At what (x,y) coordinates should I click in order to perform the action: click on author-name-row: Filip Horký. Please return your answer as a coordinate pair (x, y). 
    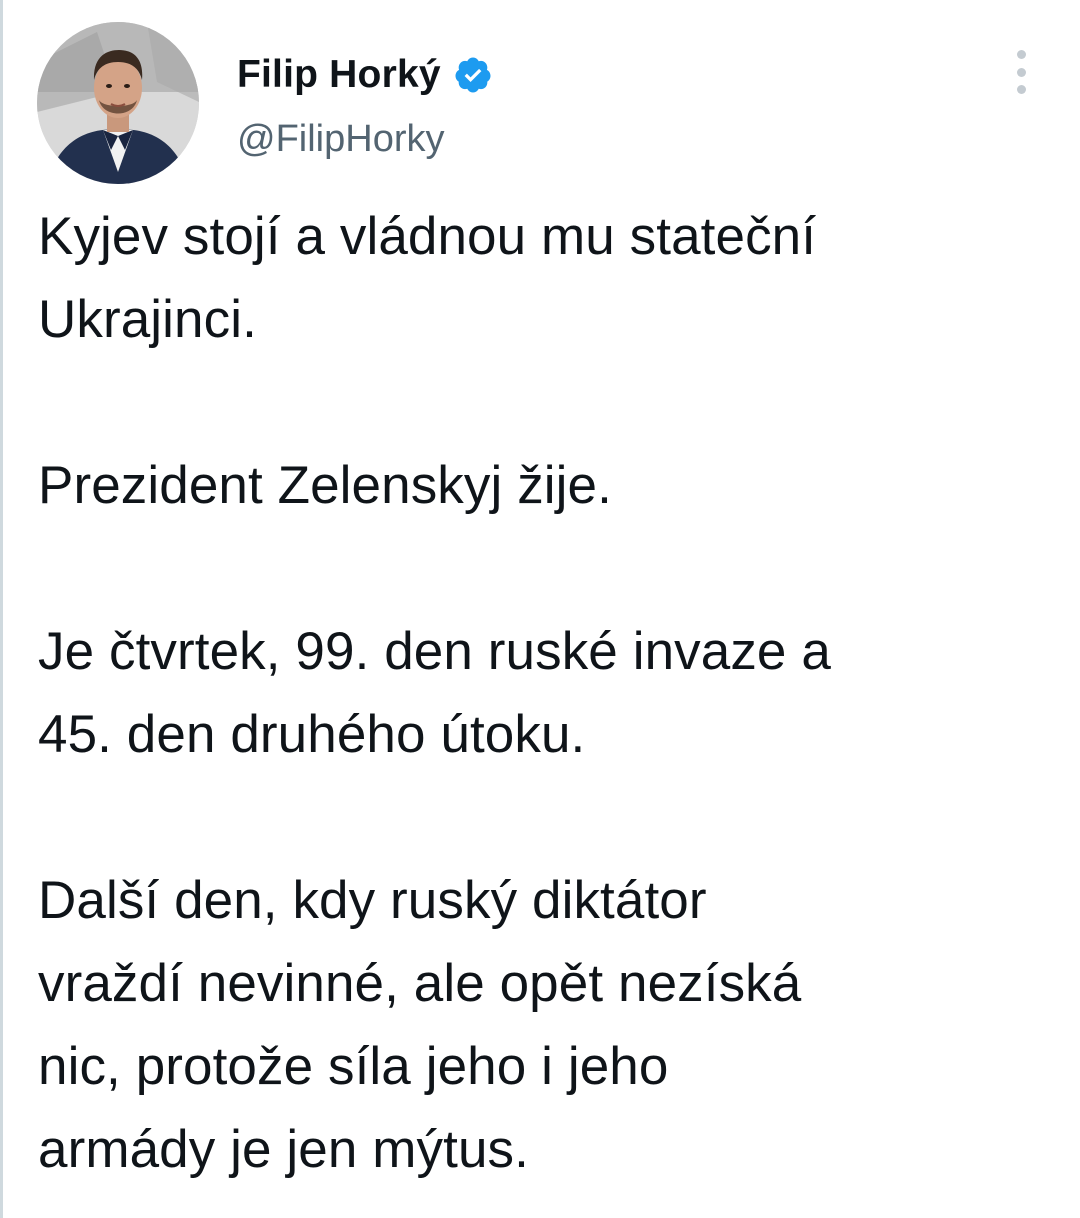
    Looking at the image, I should click on (365, 75).